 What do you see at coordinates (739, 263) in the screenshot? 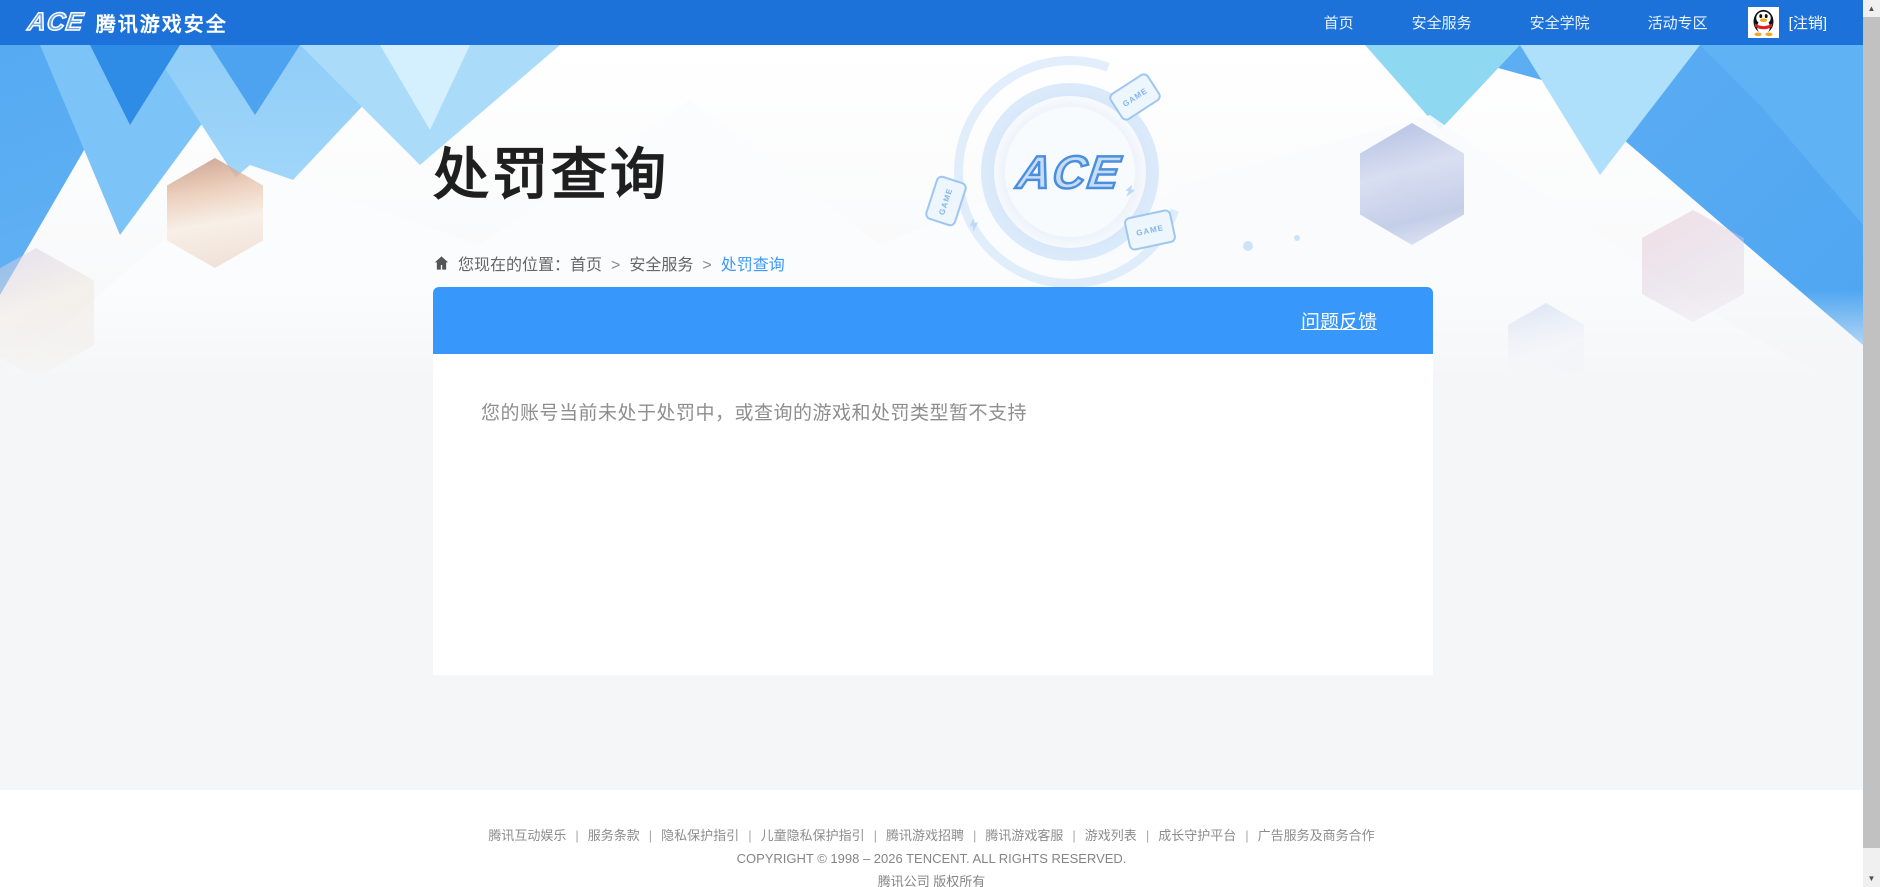
I see `breadcrumb-item: 处罚查询` at bounding box center [739, 263].